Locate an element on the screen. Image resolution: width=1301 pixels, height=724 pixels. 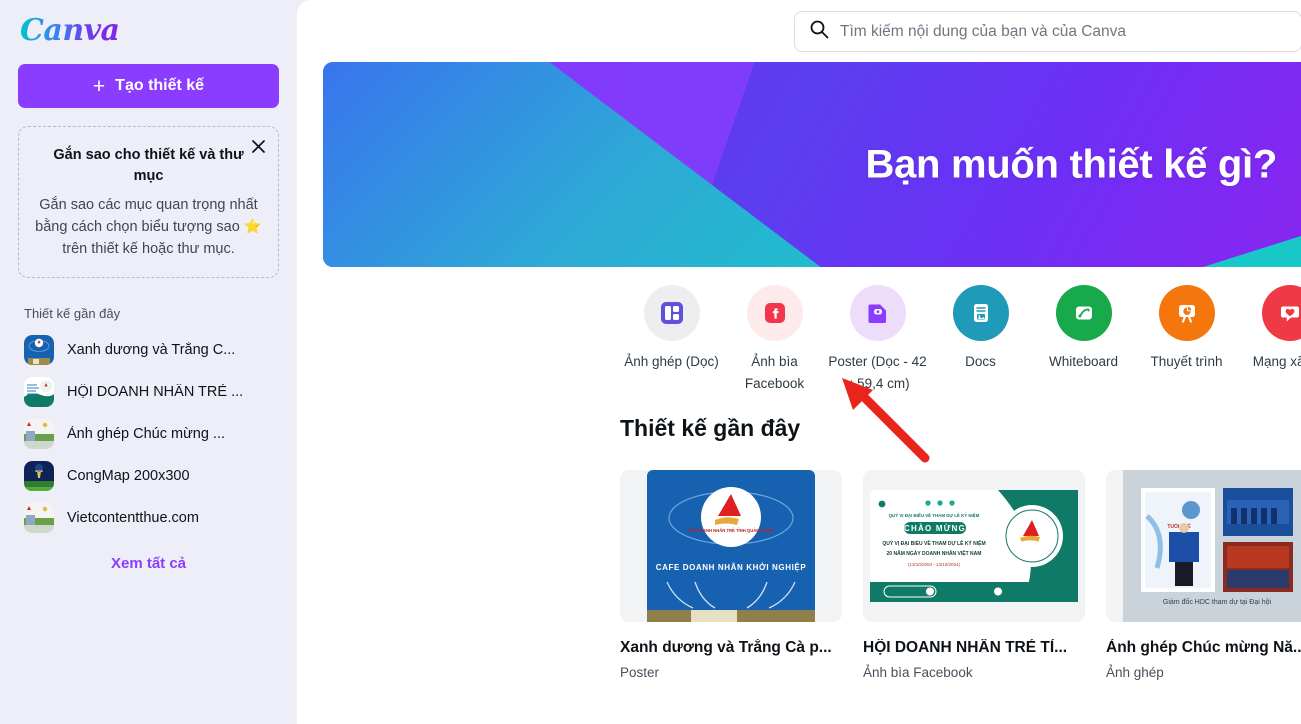
design-card-subtitle-text: Ảnh ghép is located at coordinates (1135, 672).